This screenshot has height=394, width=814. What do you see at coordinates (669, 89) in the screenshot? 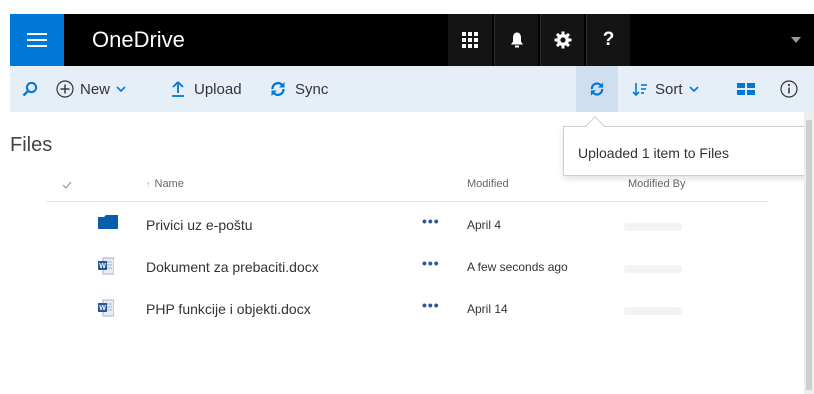
I see `sort-label: Sort` at bounding box center [669, 89].